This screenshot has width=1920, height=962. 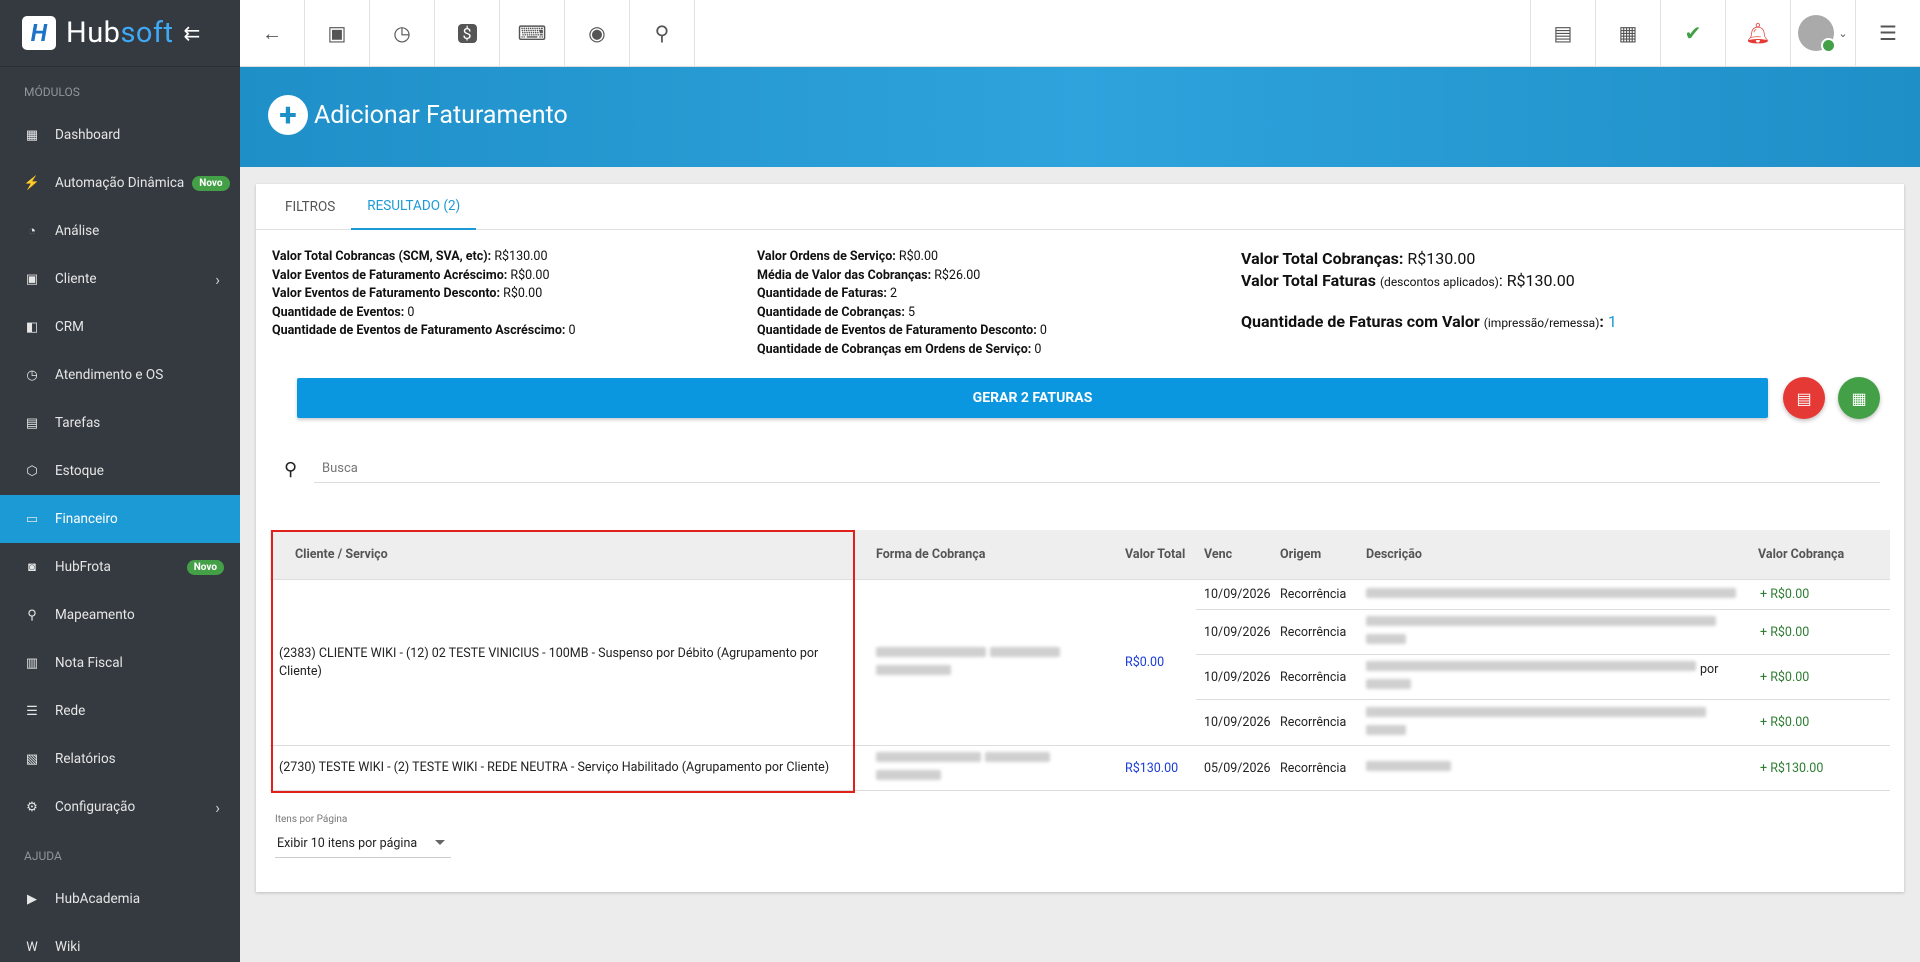 What do you see at coordinates (120, 567) in the screenshot?
I see `sidebar-item-hubfrota: ◙ HubFrota Novo` at bounding box center [120, 567].